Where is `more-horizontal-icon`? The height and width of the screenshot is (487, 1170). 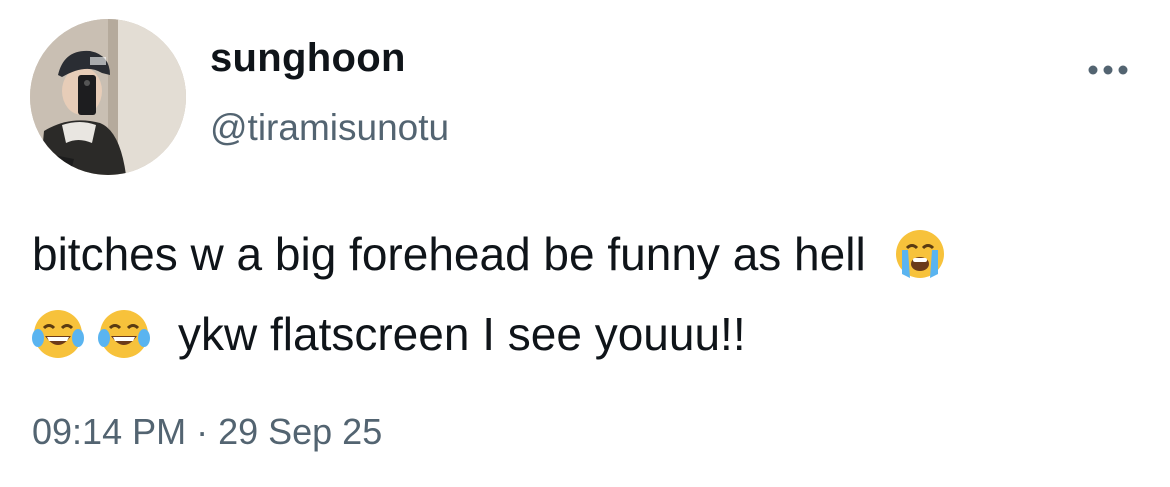
more-horizontal-icon is located at coordinates (1108, 70).